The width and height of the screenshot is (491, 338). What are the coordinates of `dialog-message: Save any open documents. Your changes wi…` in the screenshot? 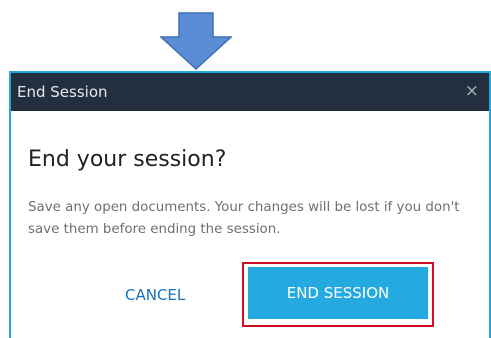 It's located at (244, 218).